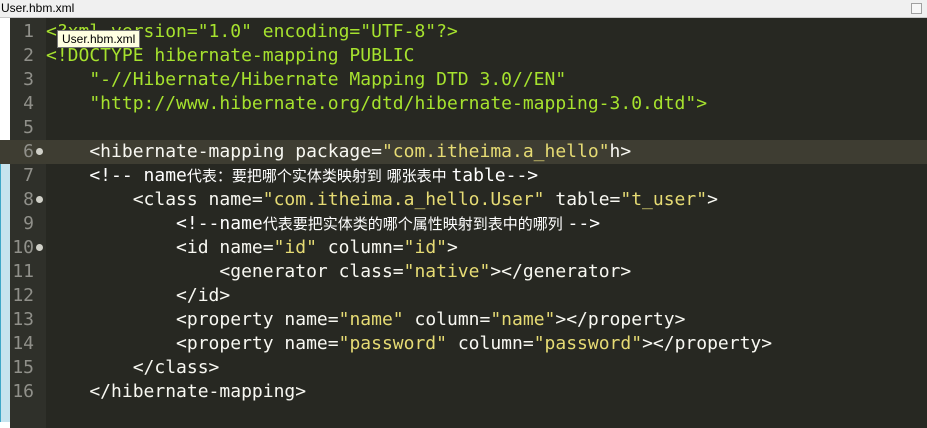  What do you see at coordinates (23, 343) in the screenshot?
I see `line-number: 14` at bounding box center [23, 343].